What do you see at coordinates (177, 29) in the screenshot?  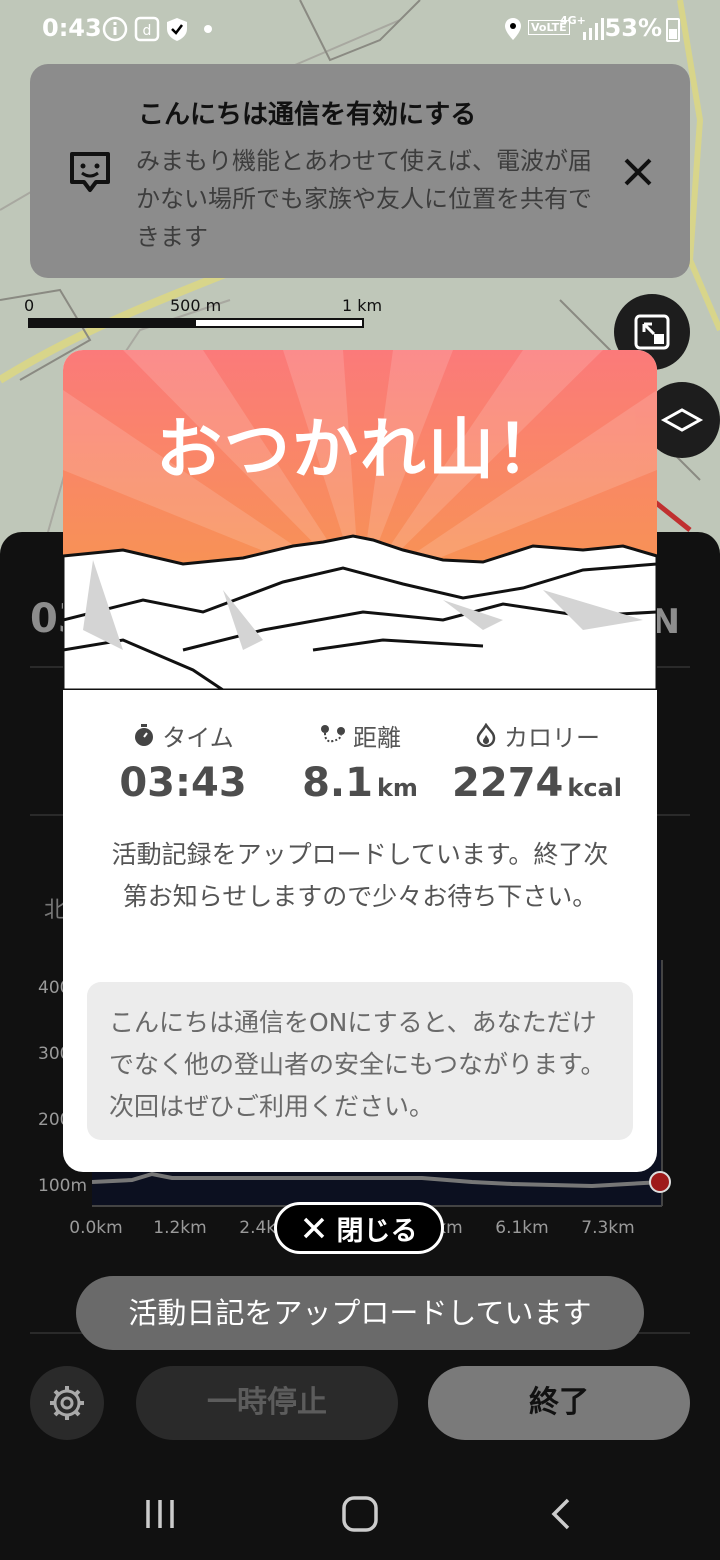 I see `shield-icon` at bounding box center [177, 29].